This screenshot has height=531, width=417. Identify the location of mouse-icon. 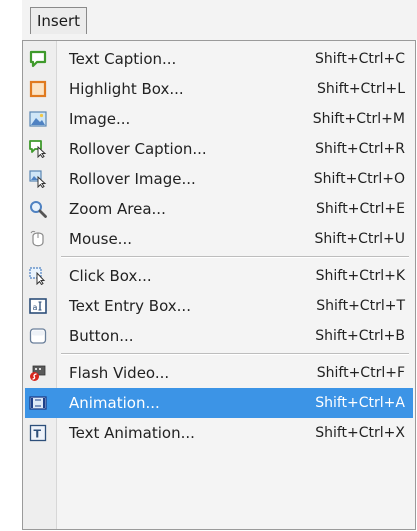
(37, 238).